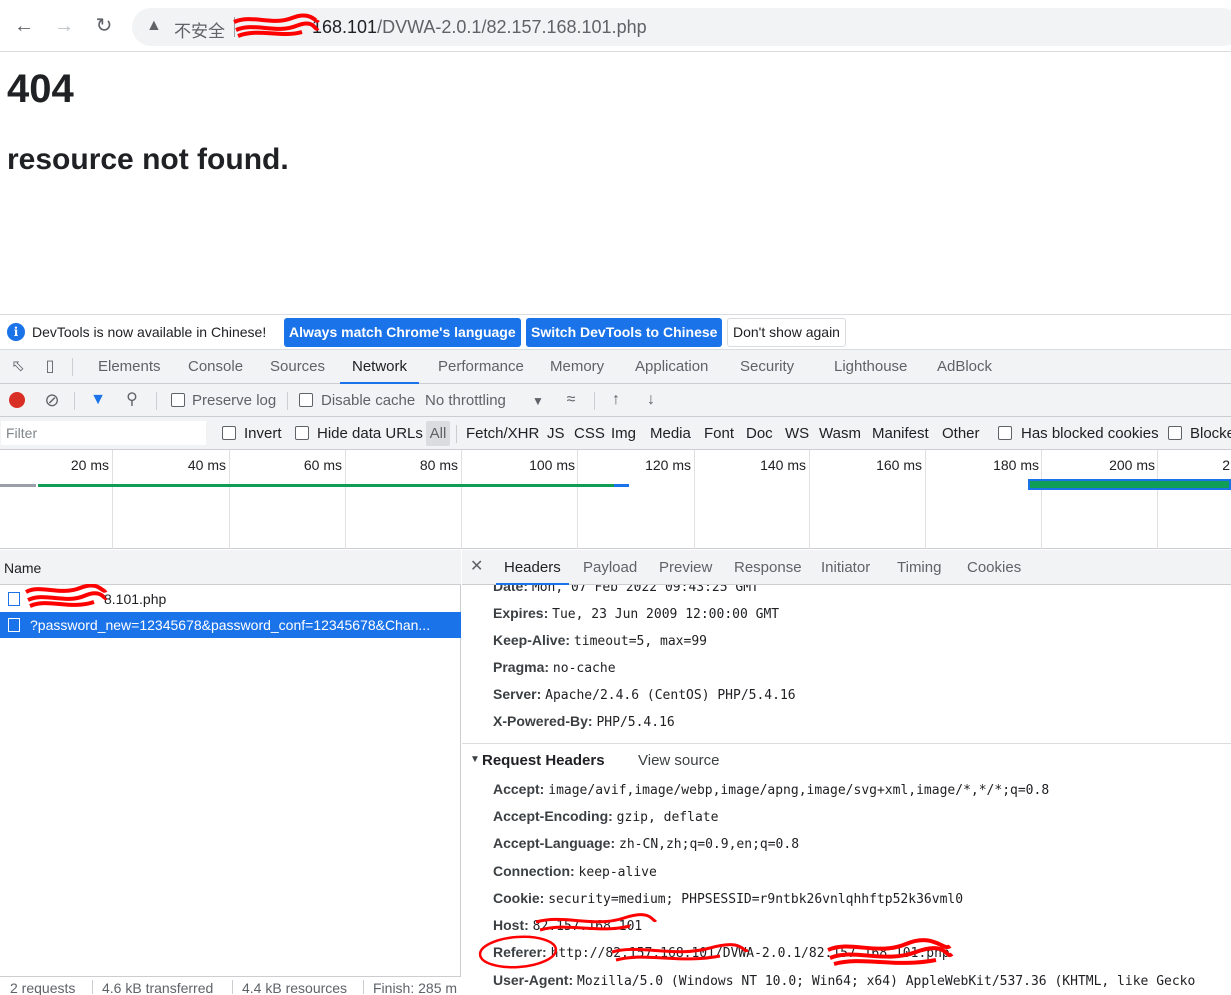 The image size is (1231, 995). Describe the element at coordinates (104, 26) in the screenshot. I see `reload-icon: ↻` at that location.